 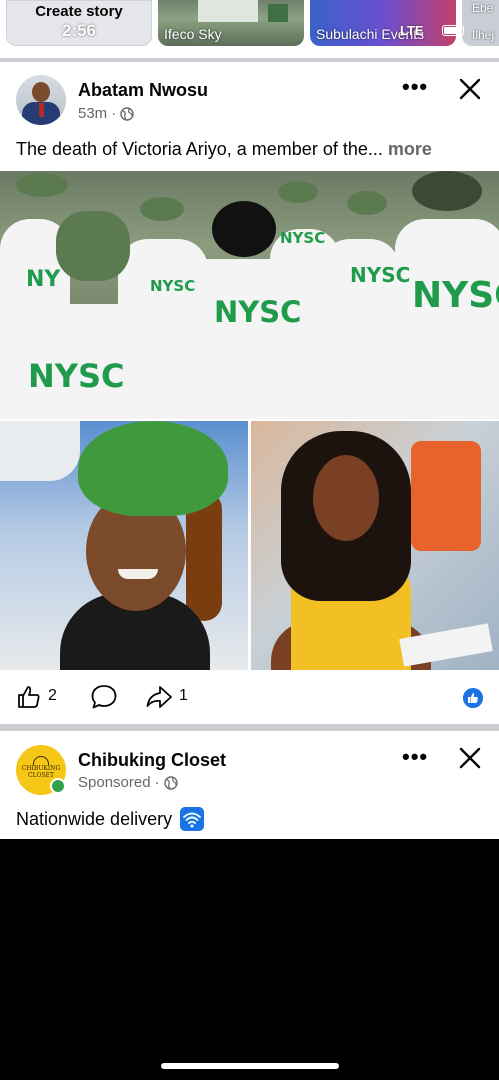 I want to click on story-thumbnail-tree, so click(x=278, y=13).